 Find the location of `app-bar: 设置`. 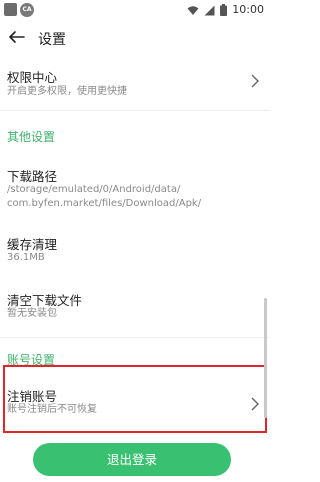

app-bar: 设置 is located at coordinates (135, 38).